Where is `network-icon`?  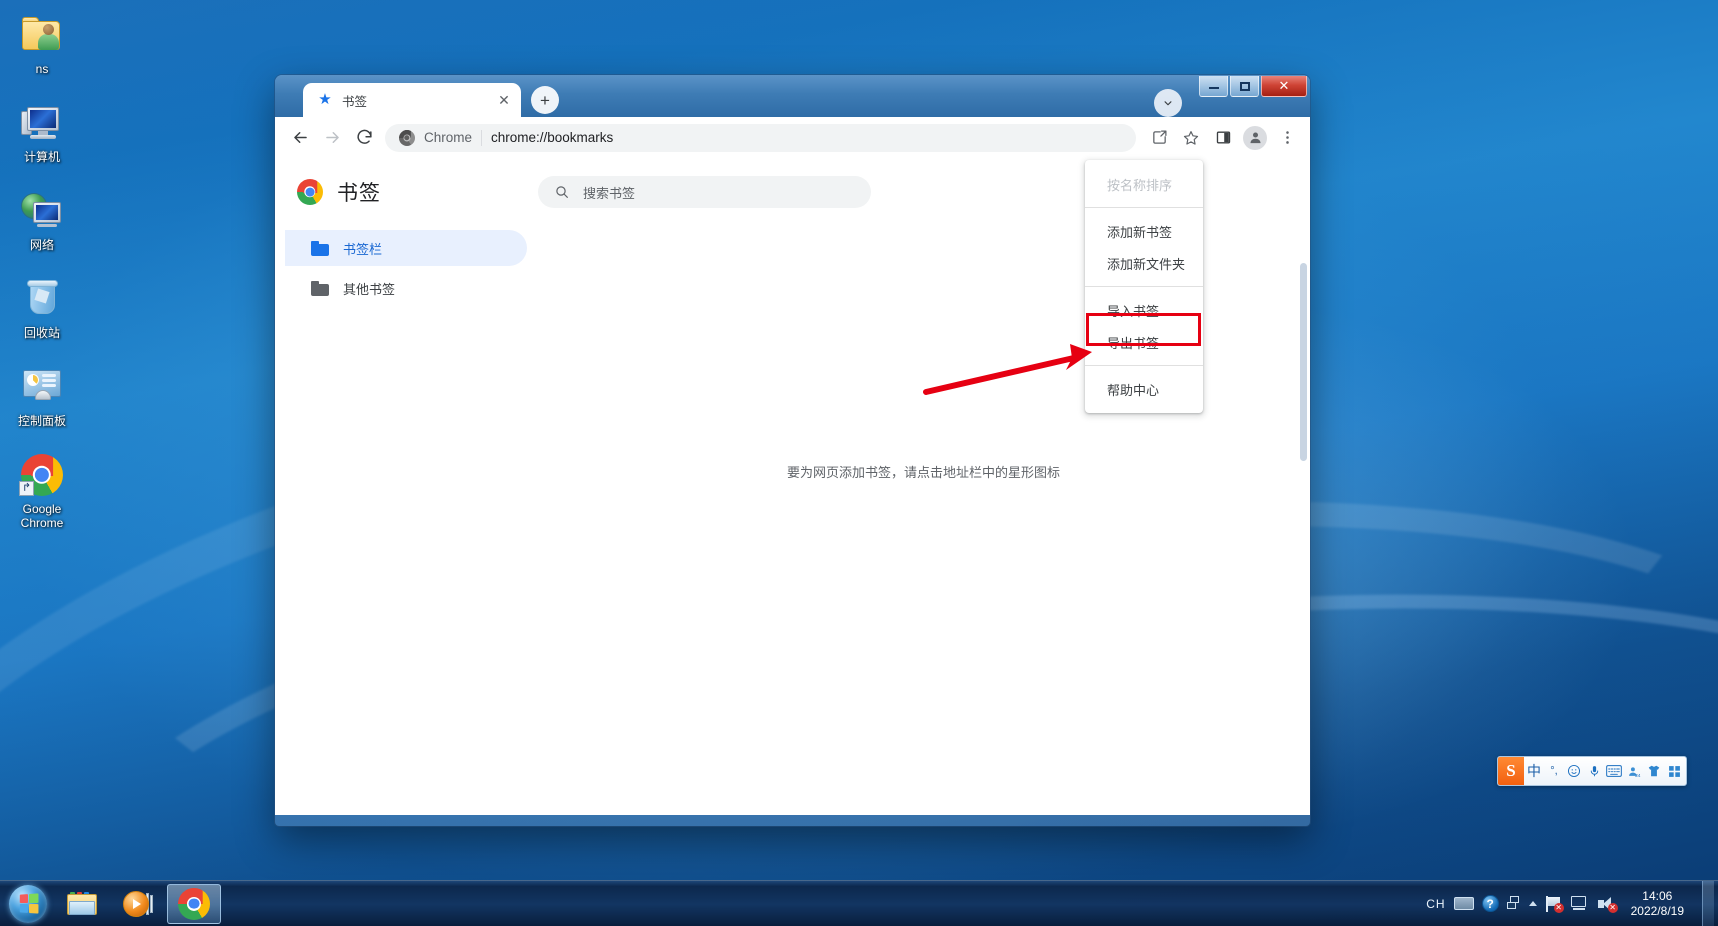 network-icon is located at coordinates (1580, 903).